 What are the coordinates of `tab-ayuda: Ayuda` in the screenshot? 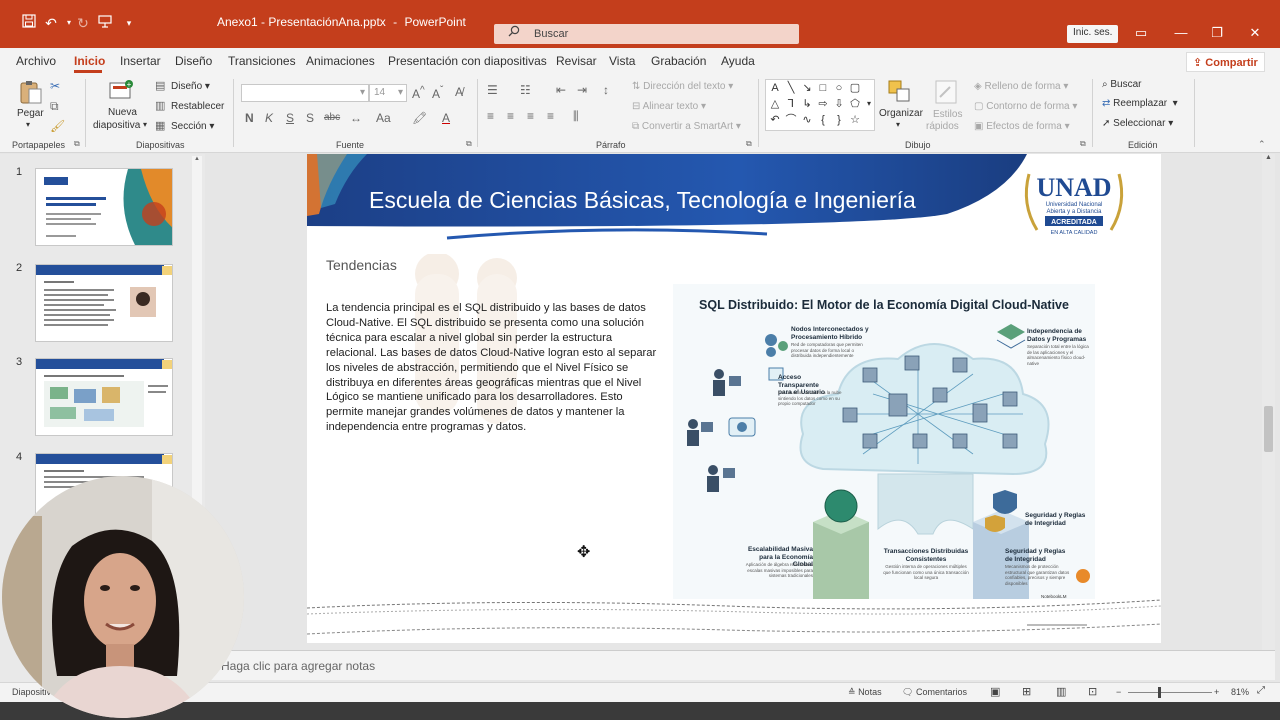 It's located at (738, 61).